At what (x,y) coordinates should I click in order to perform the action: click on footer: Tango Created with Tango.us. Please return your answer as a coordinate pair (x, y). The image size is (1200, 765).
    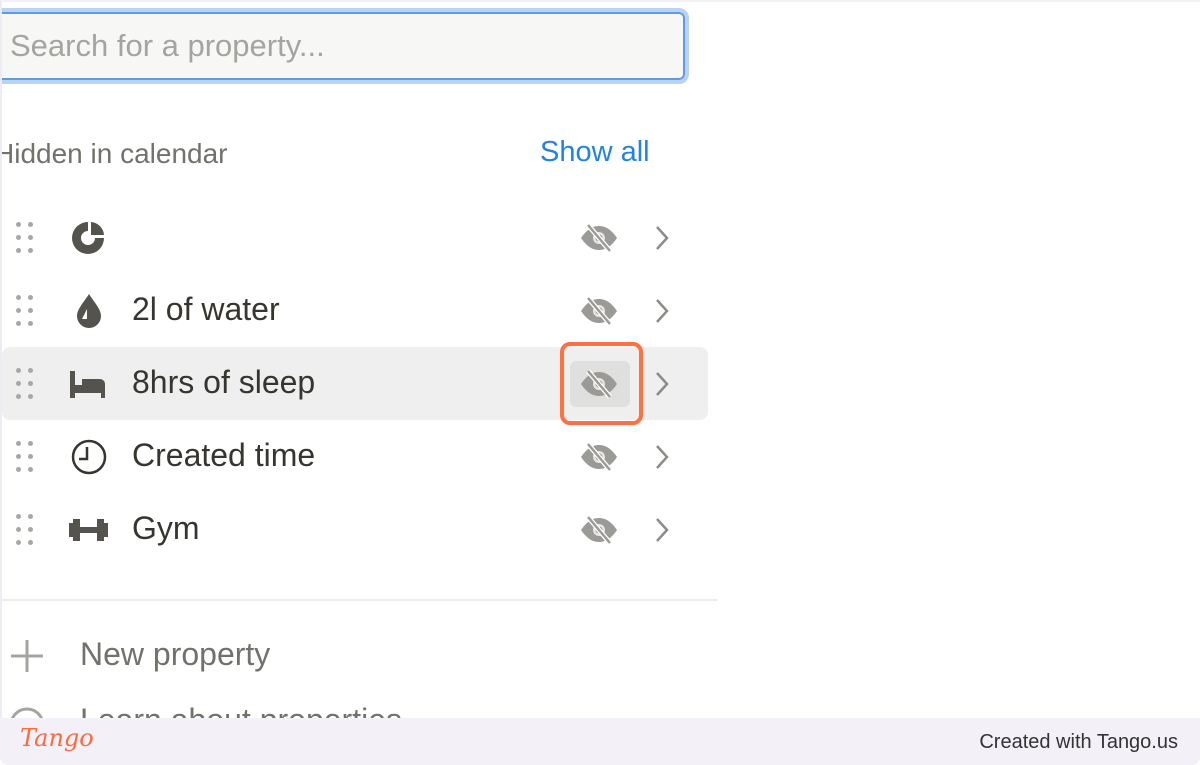
    Looking at the image, I should click on (600, 741).